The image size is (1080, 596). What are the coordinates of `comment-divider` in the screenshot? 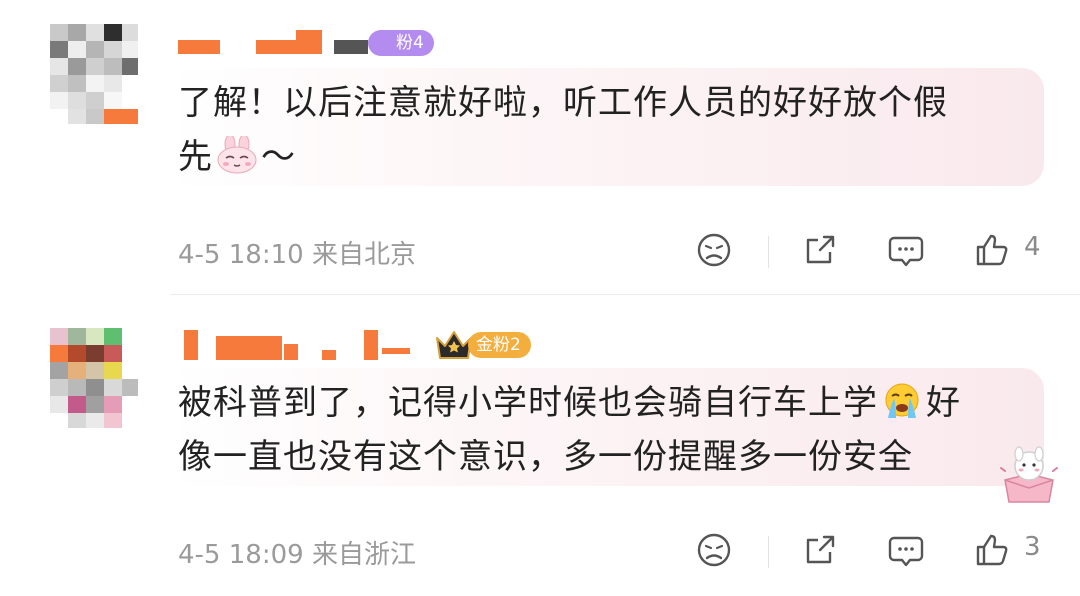 It's located at (625, 294).